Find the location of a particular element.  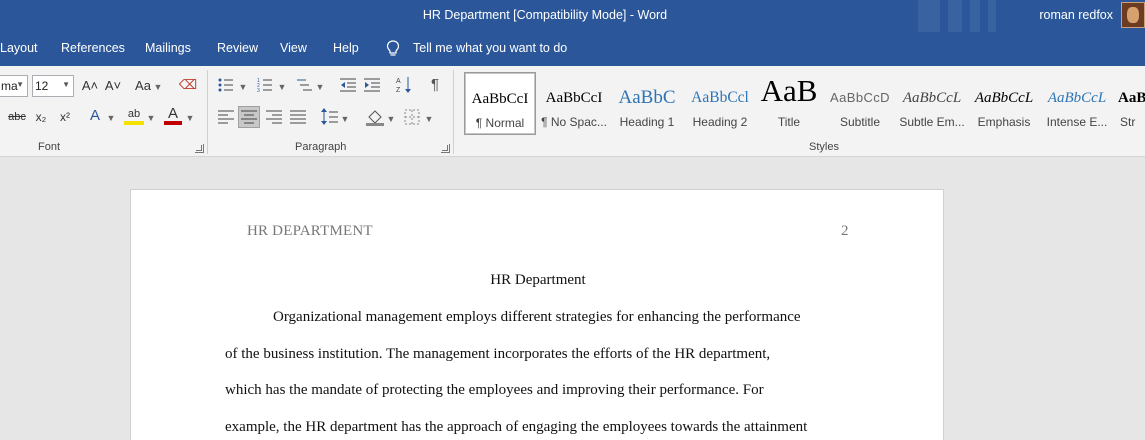

style-name: Heading 2 is located at coordinates (720, 122).